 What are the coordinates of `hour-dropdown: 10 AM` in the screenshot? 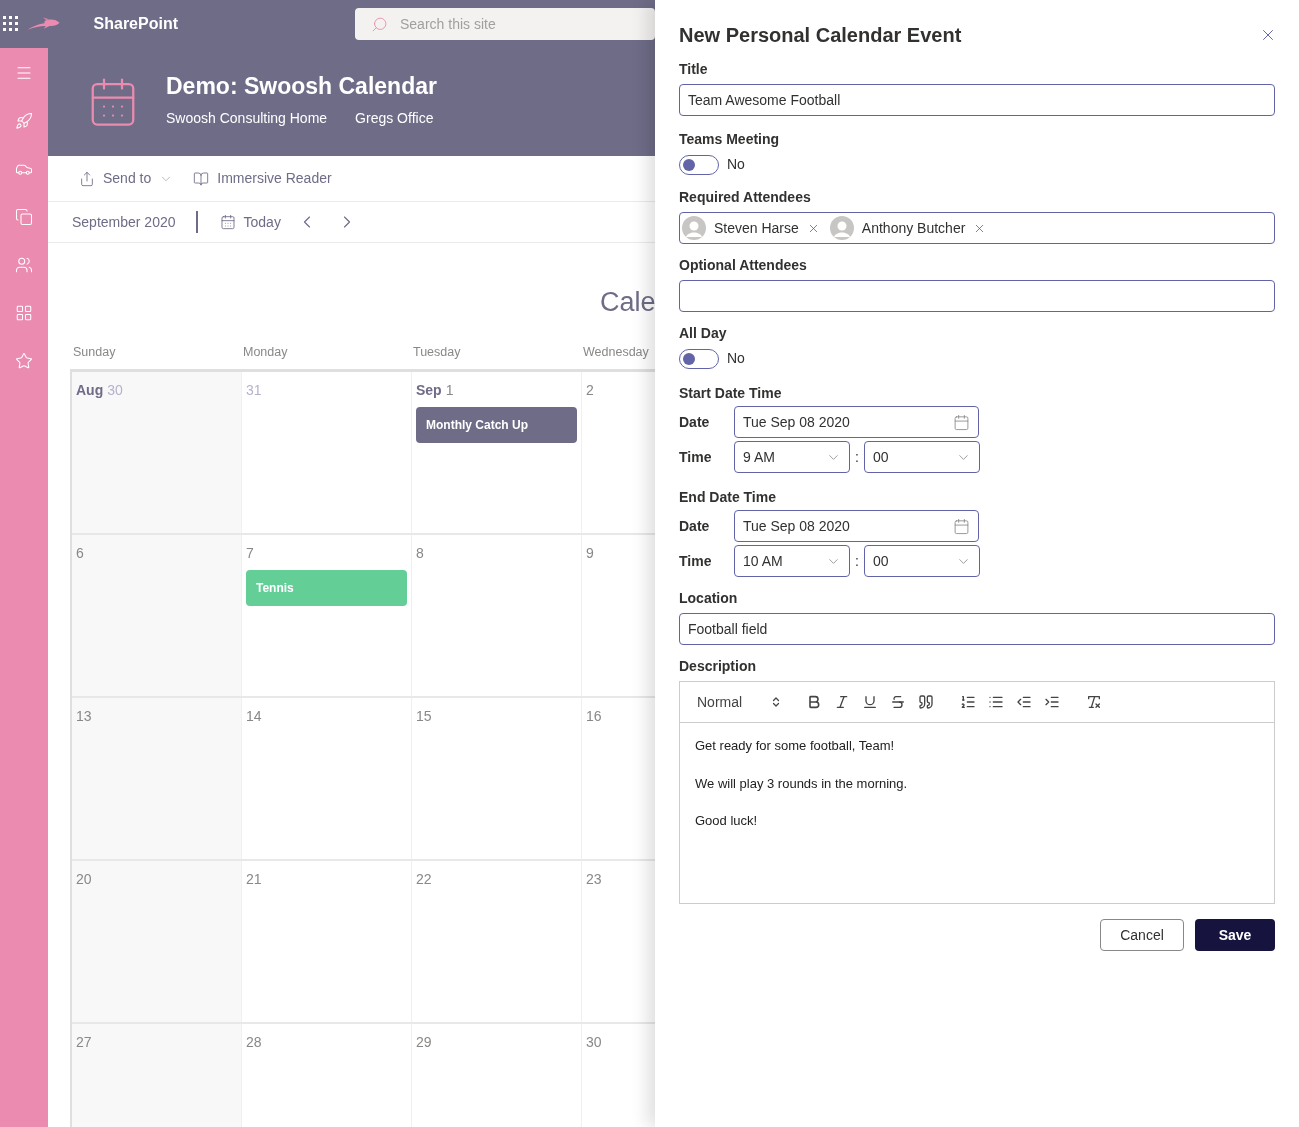 It's located at (792, 561).